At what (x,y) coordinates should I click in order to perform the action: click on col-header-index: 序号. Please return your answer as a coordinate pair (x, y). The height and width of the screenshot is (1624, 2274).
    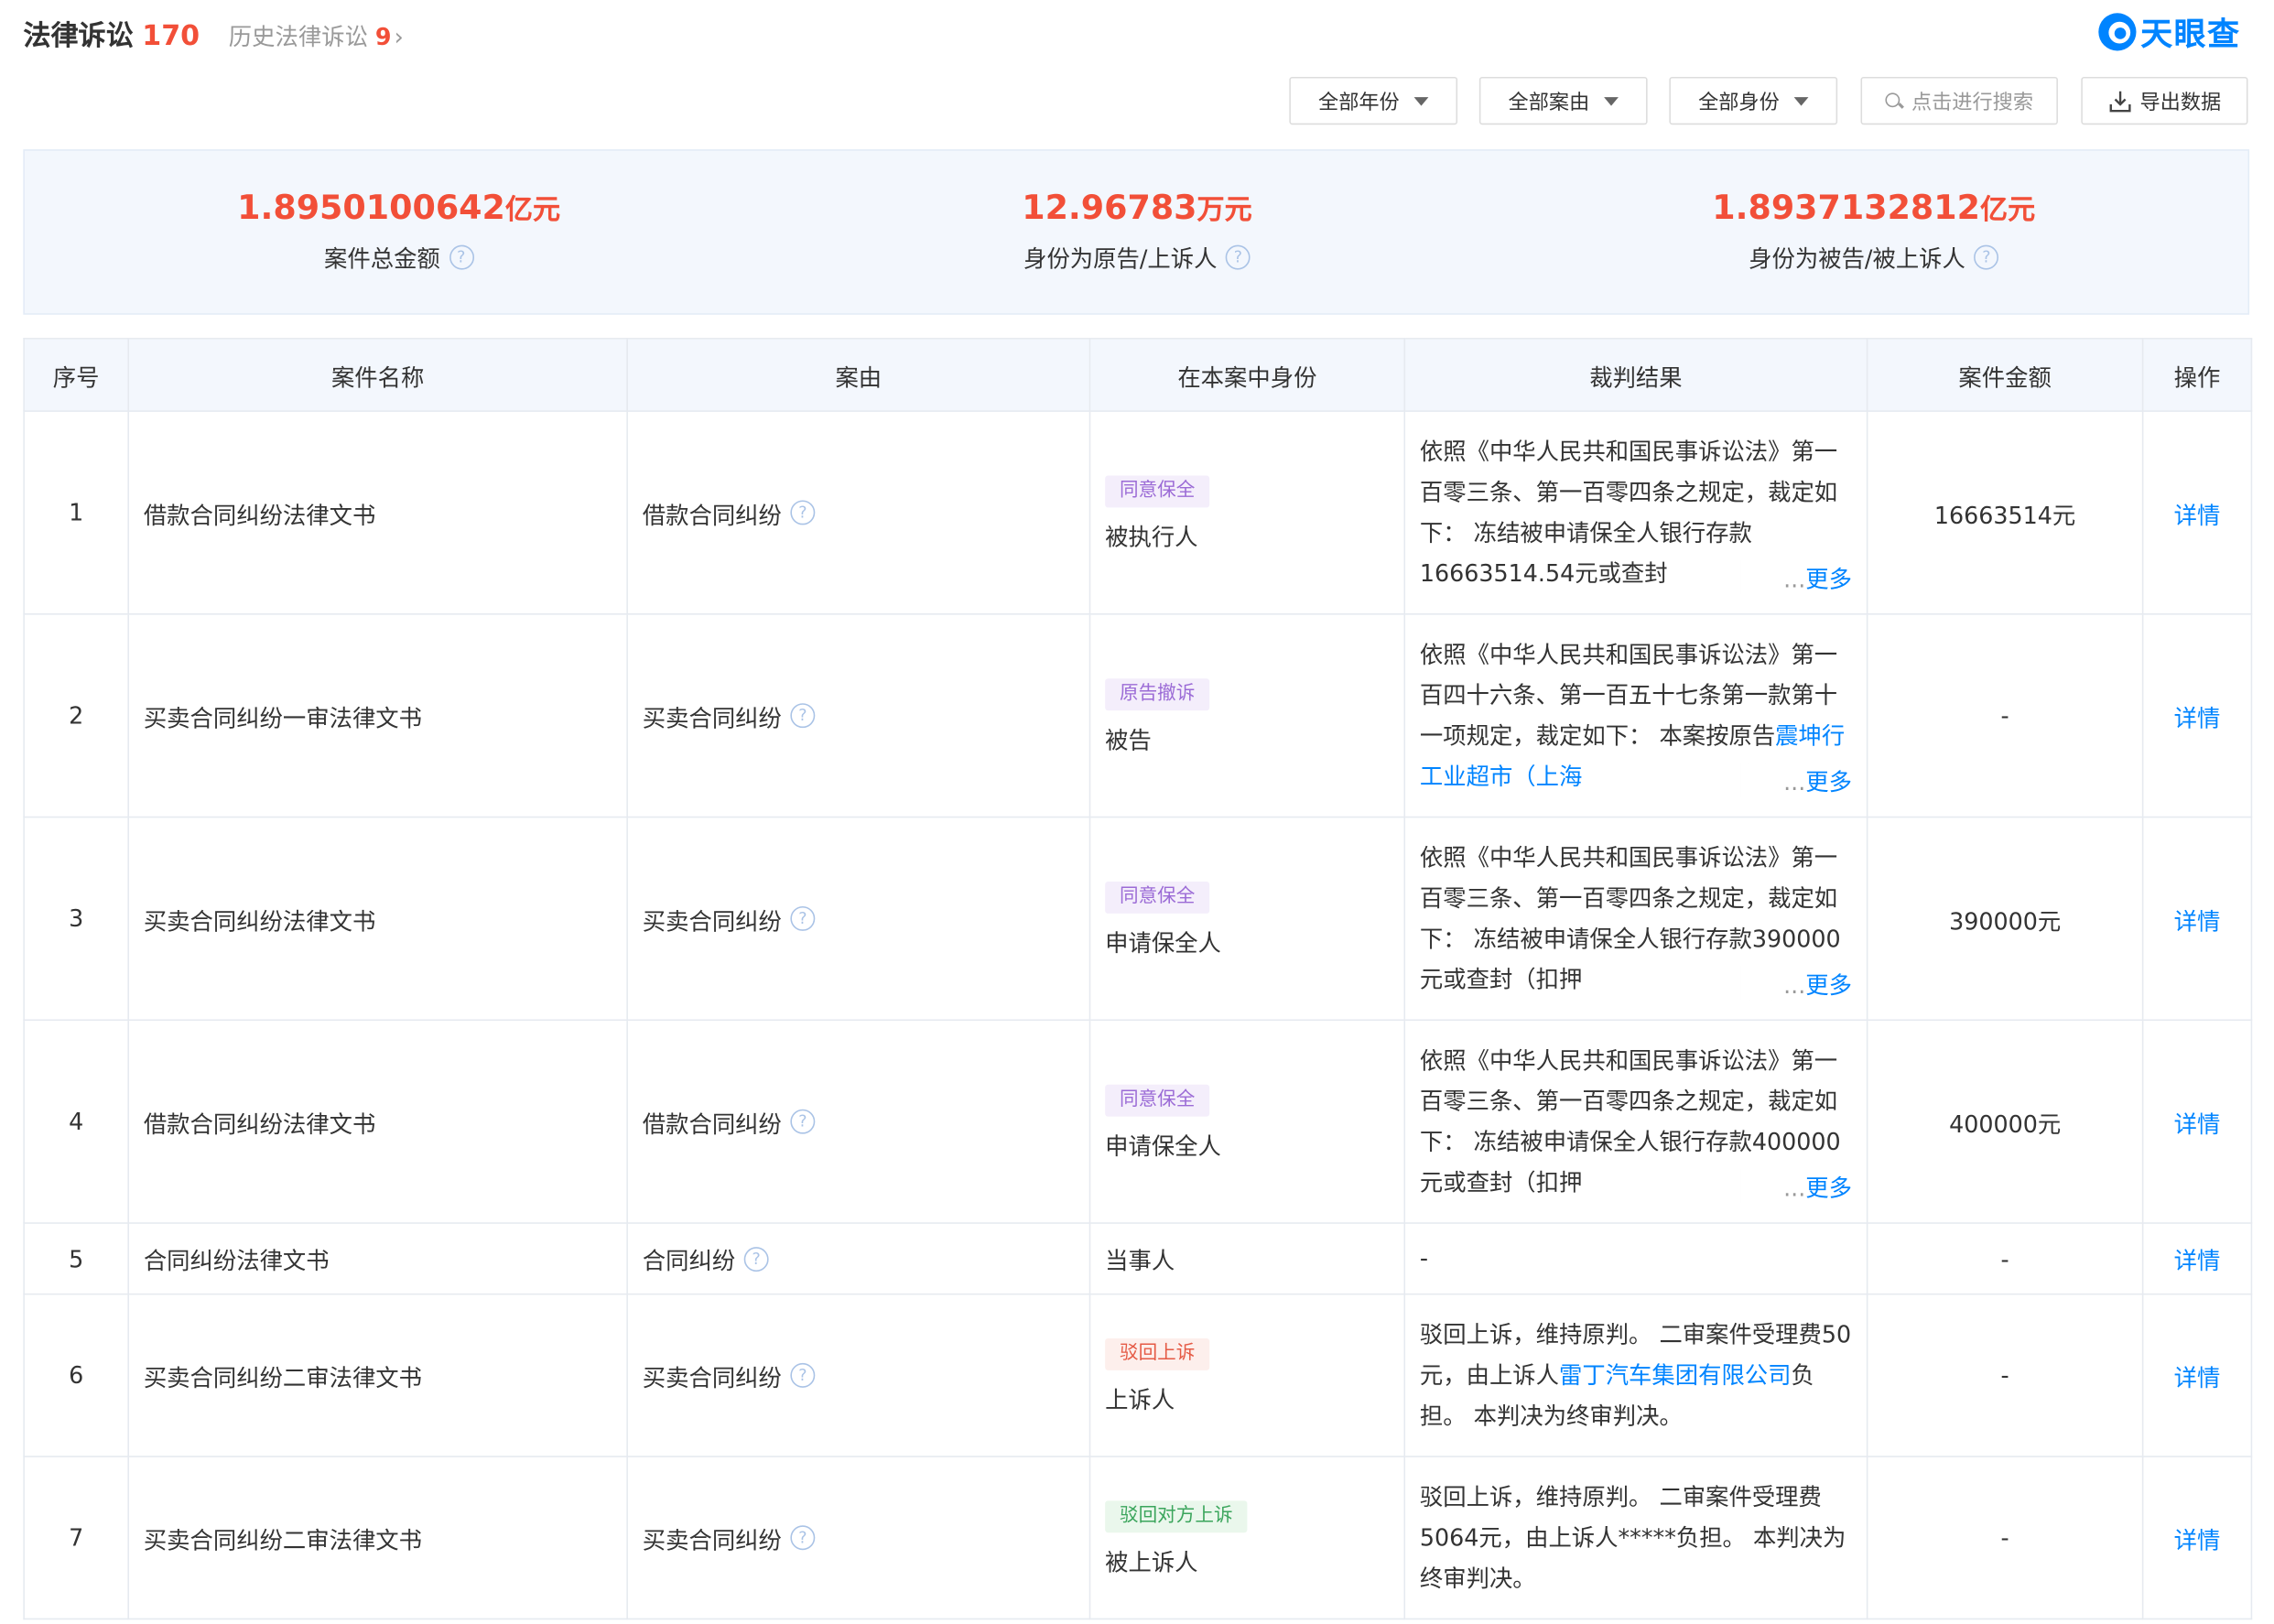
    Looking at the image, I should click on (76, 375).